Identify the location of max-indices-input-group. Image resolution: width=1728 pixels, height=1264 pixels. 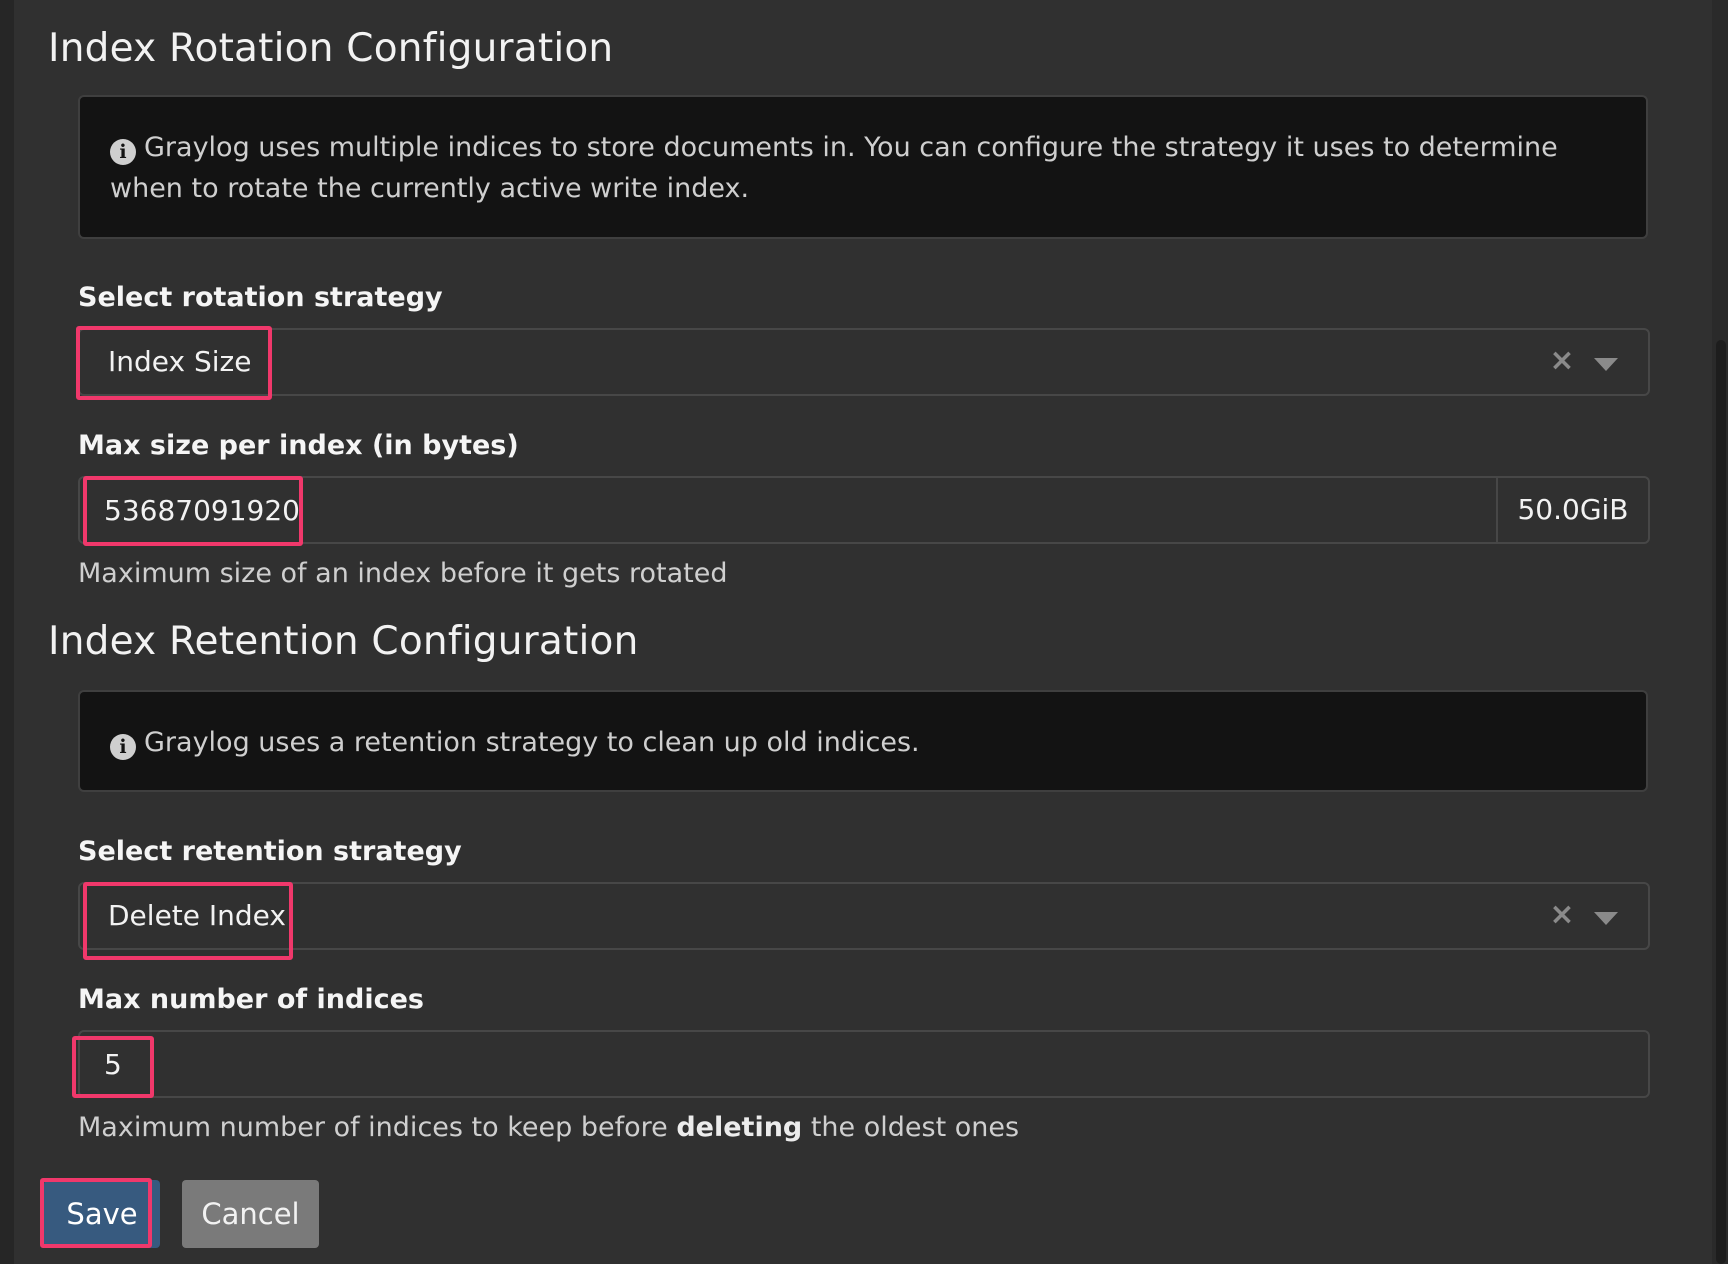
(864, 1064).